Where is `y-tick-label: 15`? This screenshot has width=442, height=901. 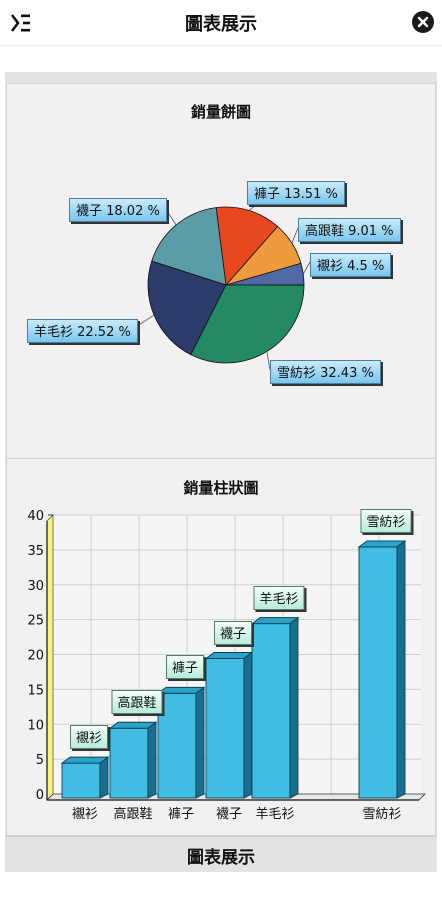
y-tick-label: 15 is located at coordinates (35, 690).